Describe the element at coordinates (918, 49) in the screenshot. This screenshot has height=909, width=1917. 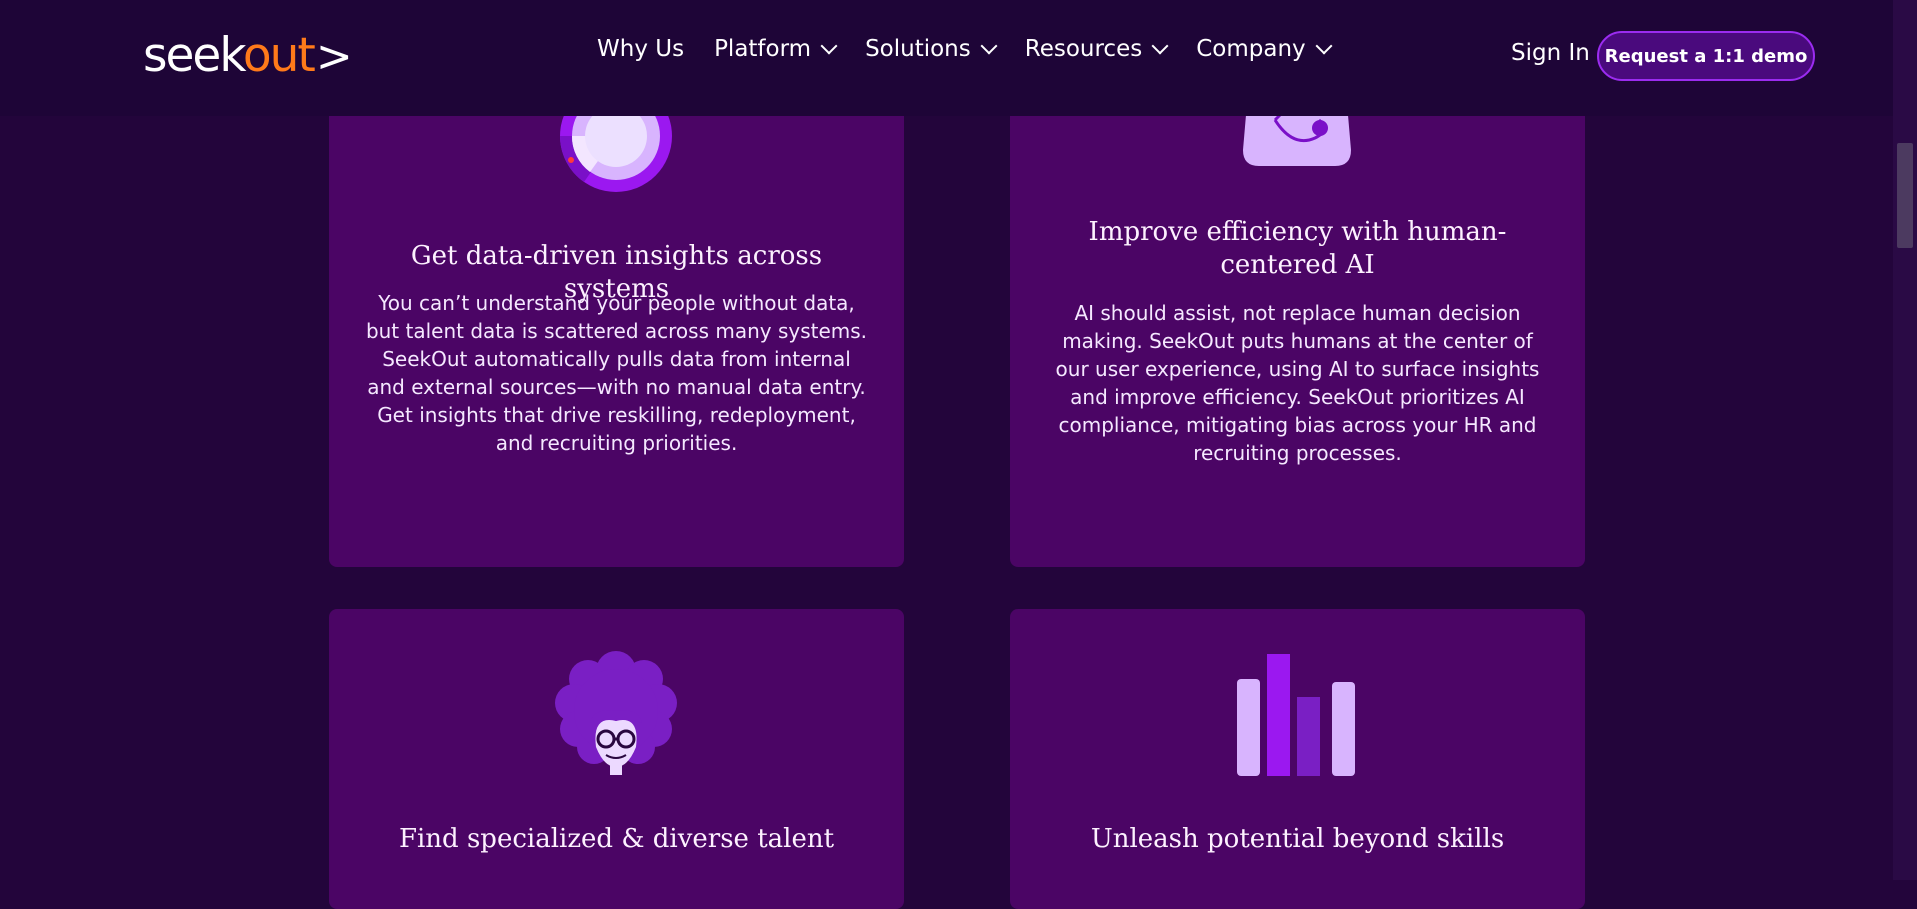
I see `nav-solutions-label: Solutions` at that location.